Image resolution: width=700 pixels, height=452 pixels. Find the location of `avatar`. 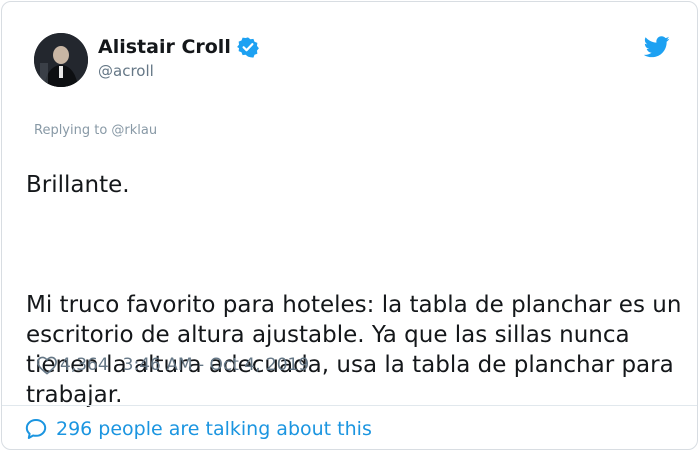

avatar is located at coordinates (61, 60).